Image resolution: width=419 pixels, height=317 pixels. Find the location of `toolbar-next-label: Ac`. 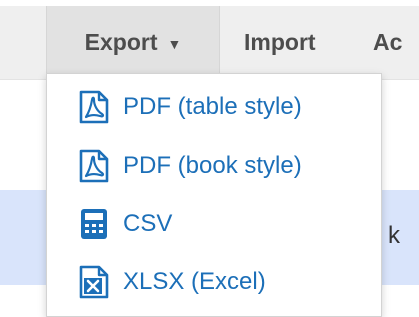

toolbar-next-label: Ac is located at coordinates (388, 42).